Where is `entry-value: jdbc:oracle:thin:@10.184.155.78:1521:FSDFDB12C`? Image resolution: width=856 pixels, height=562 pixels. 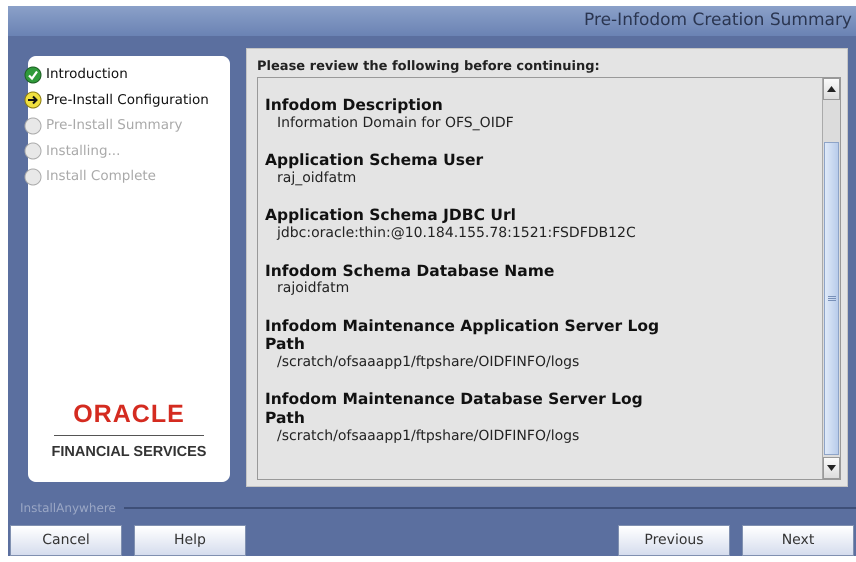
entry-value: jdbc:oracle:thin:@10.184.155.78:1521:FSDFDB12C is located at coordinates (456, 234).